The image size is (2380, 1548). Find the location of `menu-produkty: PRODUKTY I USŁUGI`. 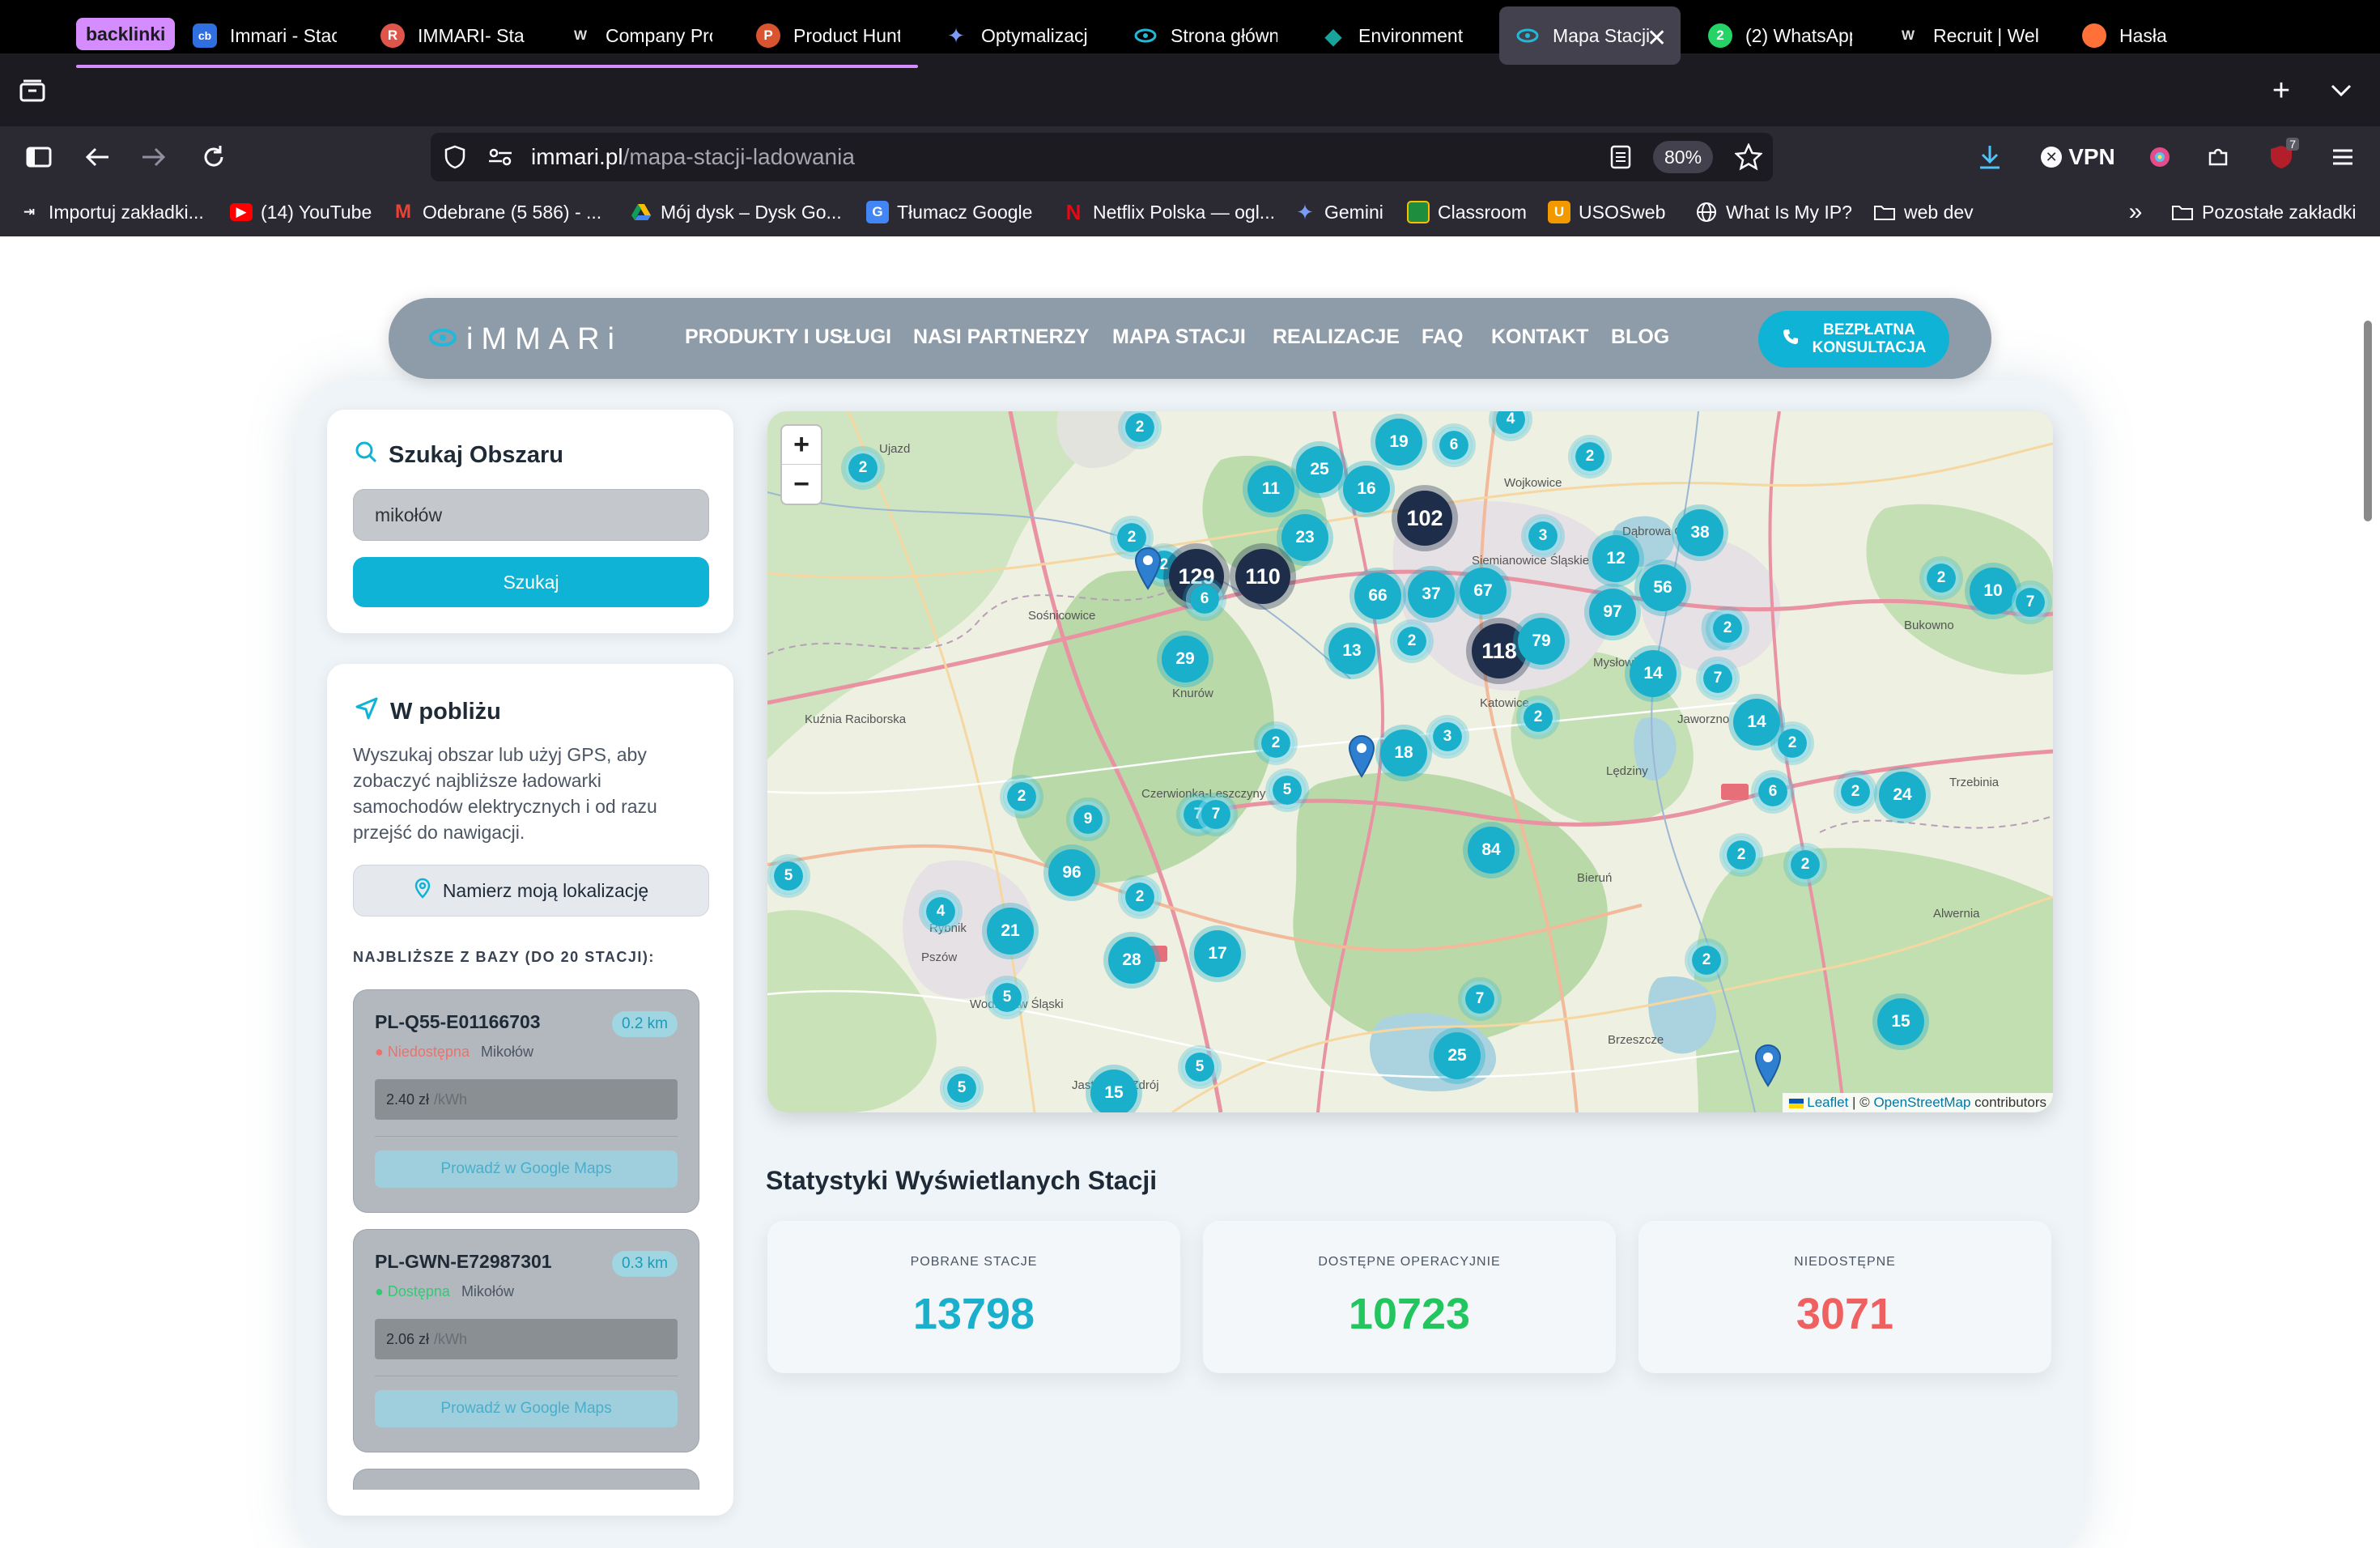

menu-produkty: PRODUKTY I USŁUGI is located at coordinates (788, 337).